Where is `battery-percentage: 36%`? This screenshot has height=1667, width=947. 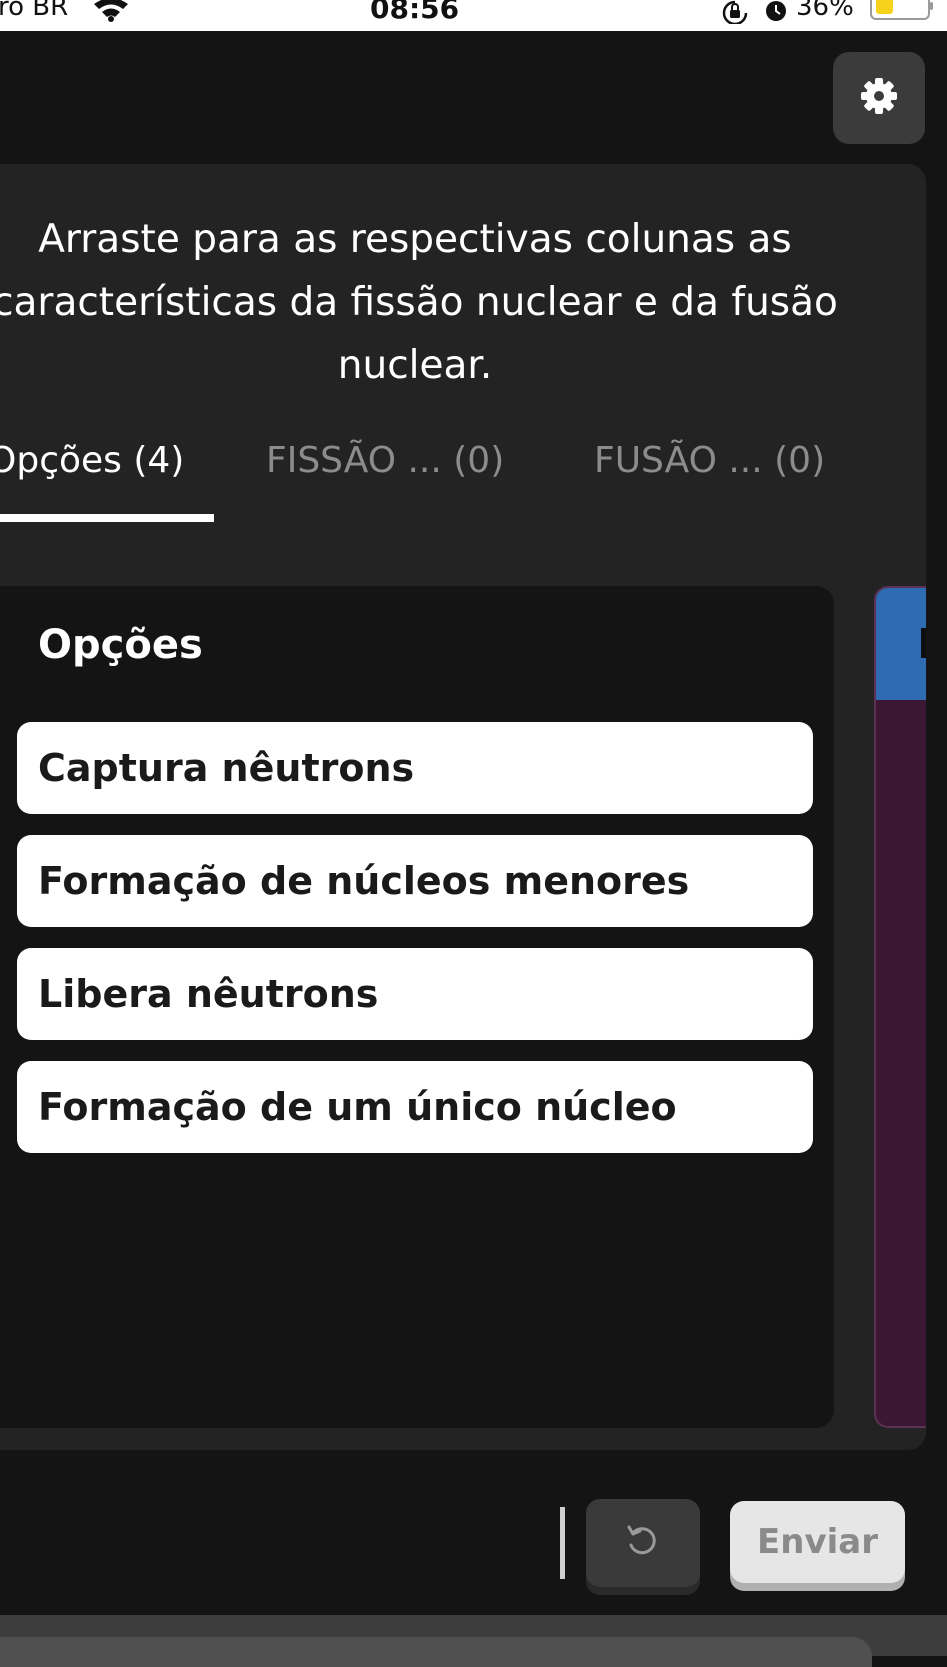
battery-percentage: 36% is located at coordinates (825, 11).